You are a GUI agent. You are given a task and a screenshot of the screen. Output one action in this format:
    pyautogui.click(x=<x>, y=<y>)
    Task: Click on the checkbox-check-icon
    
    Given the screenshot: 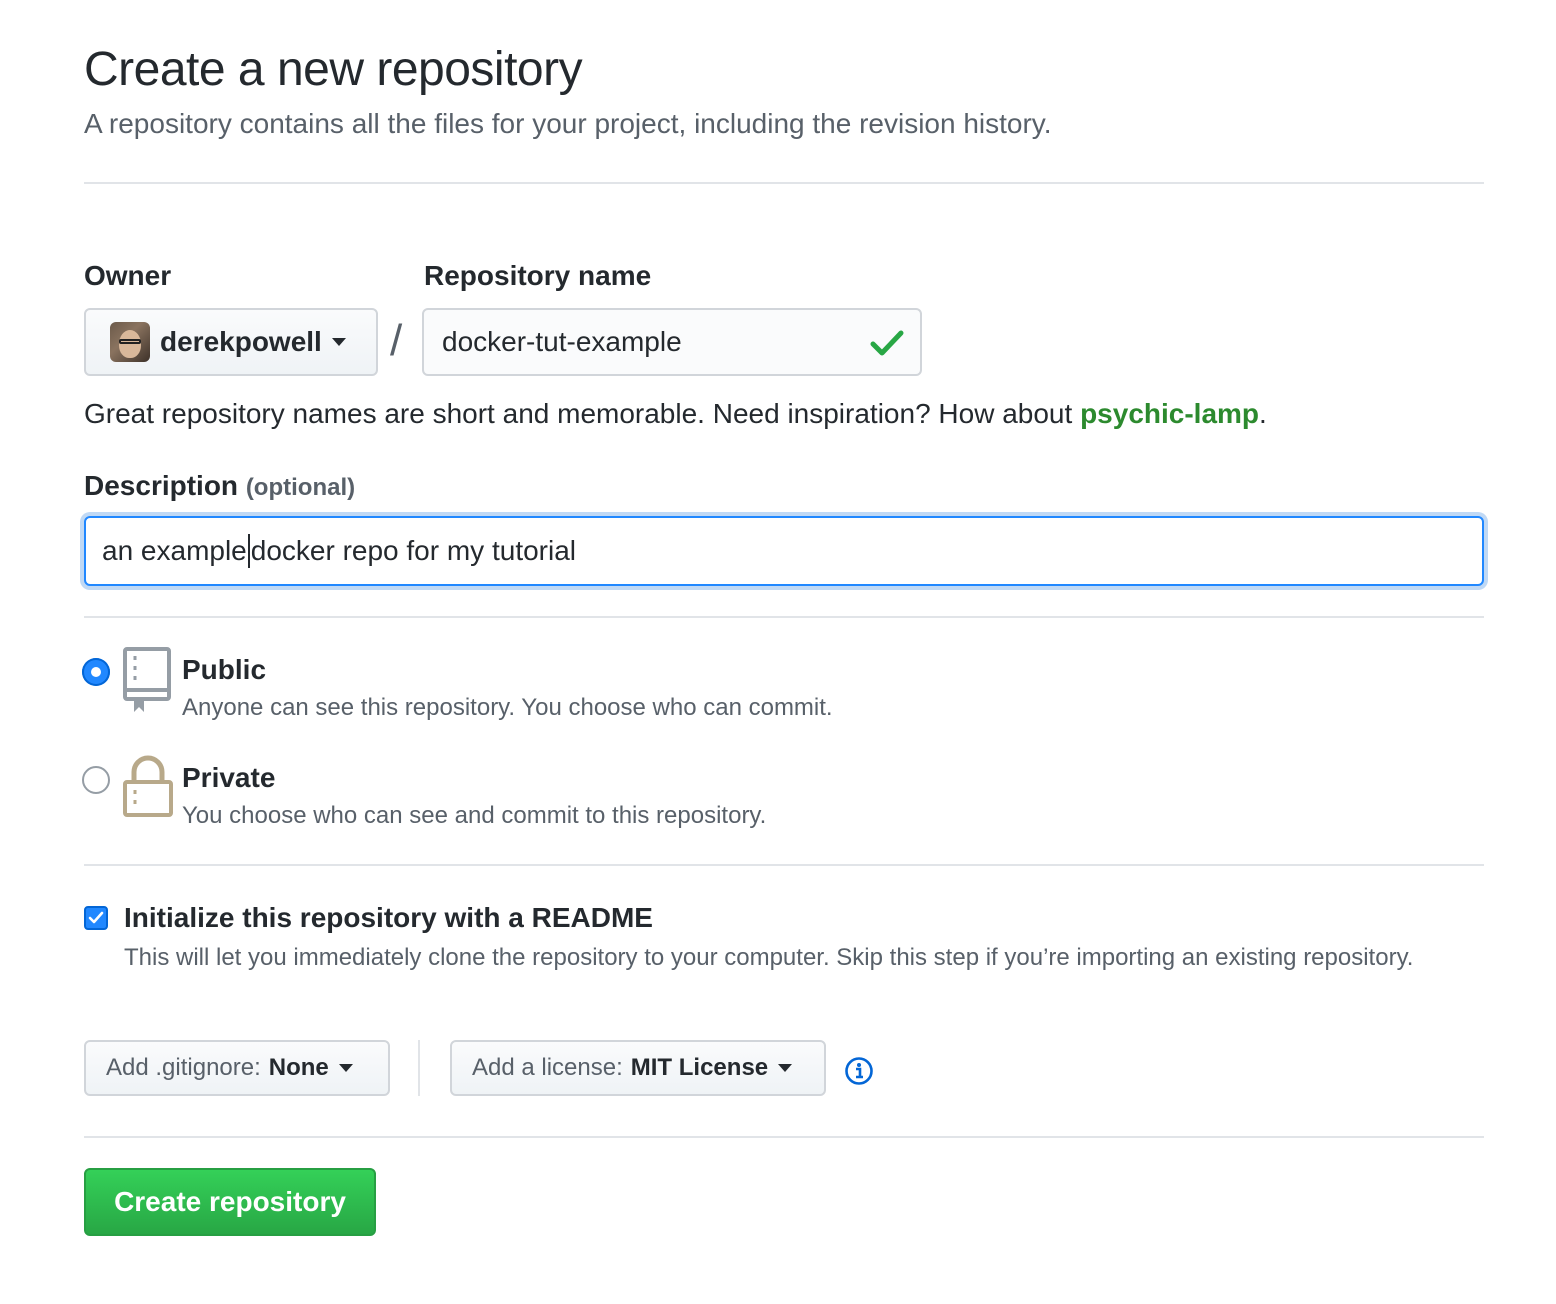 What is the action you would take?
    pyautogui.click(x=96, y=917)
    